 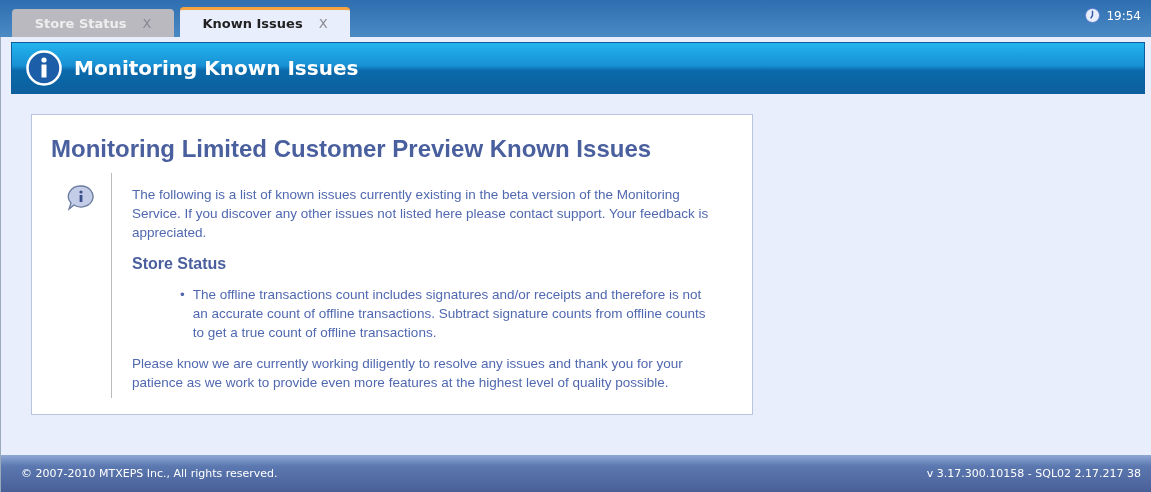 What do you see at coordinates (81, 198) in the screenshot?
I see `info-bubble-icon` at bounding box center [81, 198].